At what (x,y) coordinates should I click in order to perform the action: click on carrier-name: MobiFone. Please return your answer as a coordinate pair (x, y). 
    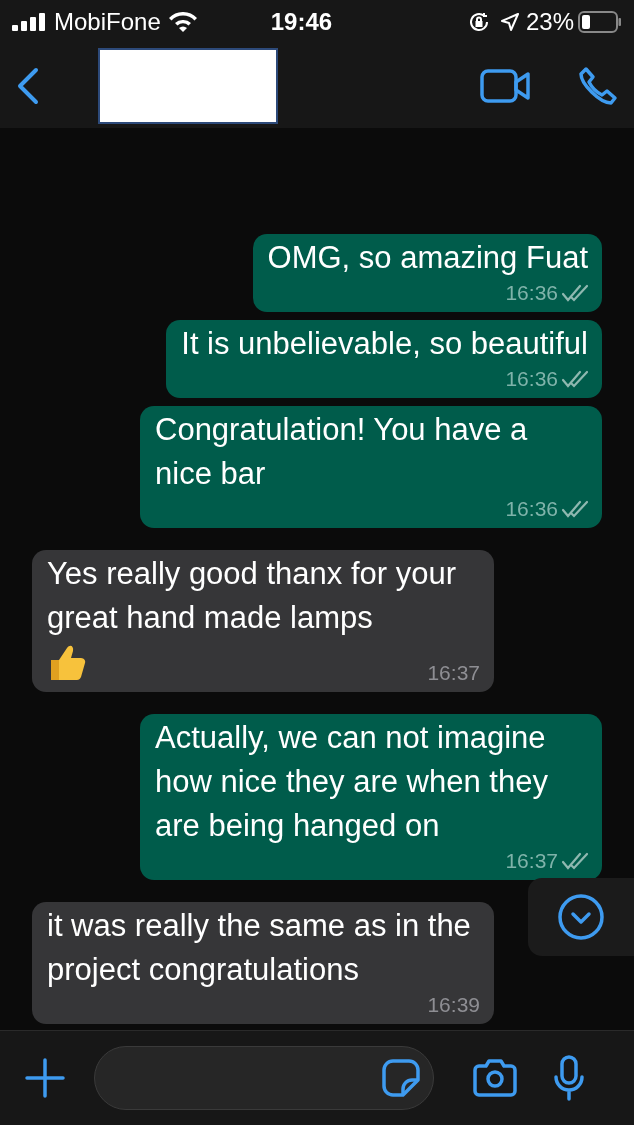
    Looking at the image, I should click on (107, 22).